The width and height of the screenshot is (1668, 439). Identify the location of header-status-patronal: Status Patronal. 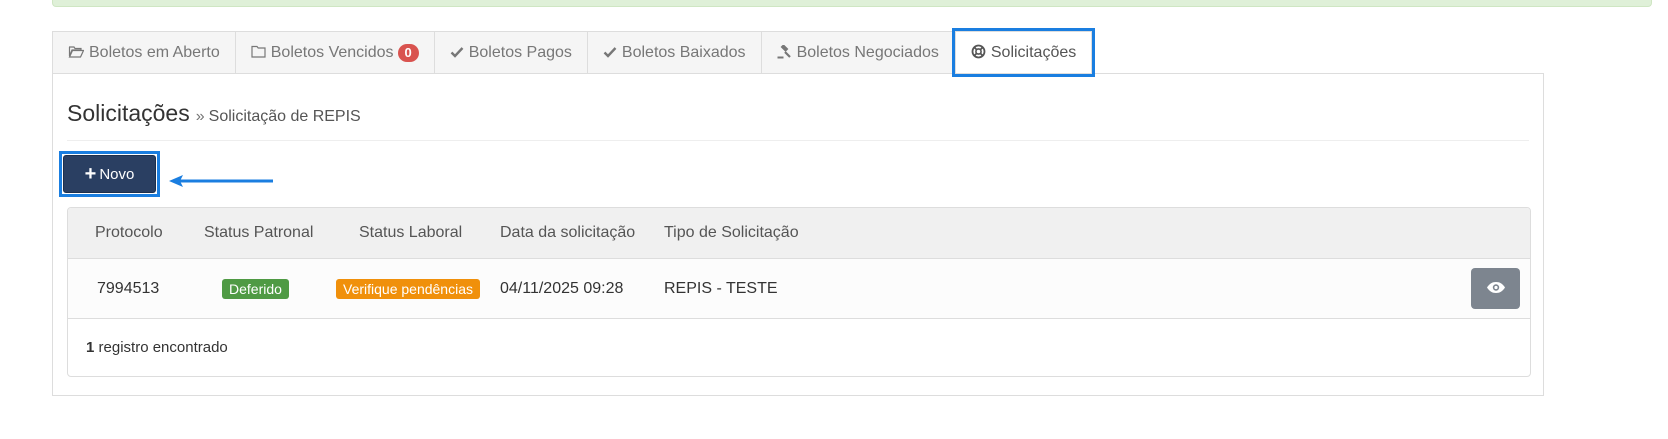
(259, 232).